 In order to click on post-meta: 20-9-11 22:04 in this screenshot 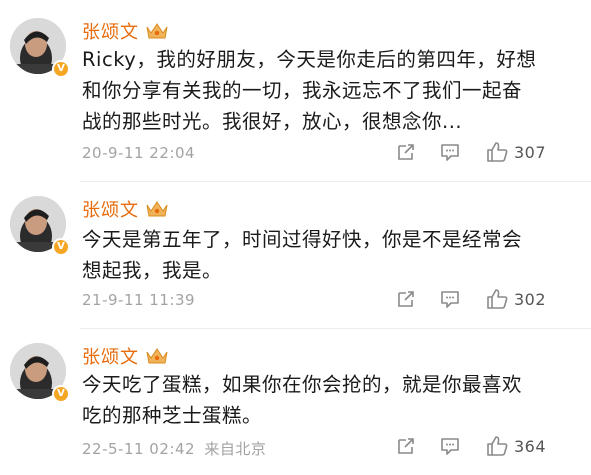, I will do `click(140, 153)`.